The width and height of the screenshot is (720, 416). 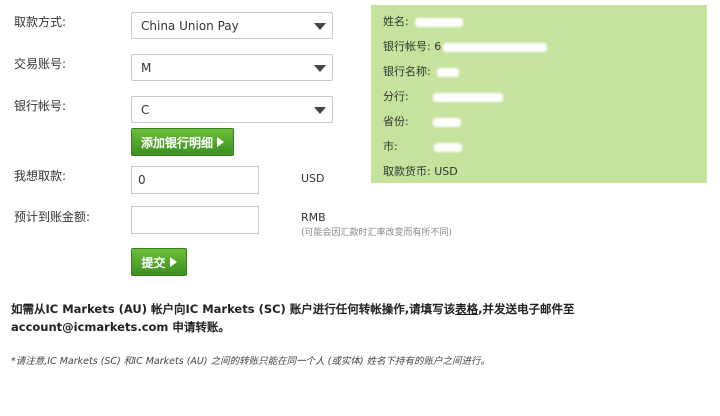 I want to click on trading-account-value: M, so click(x=146, y=68).